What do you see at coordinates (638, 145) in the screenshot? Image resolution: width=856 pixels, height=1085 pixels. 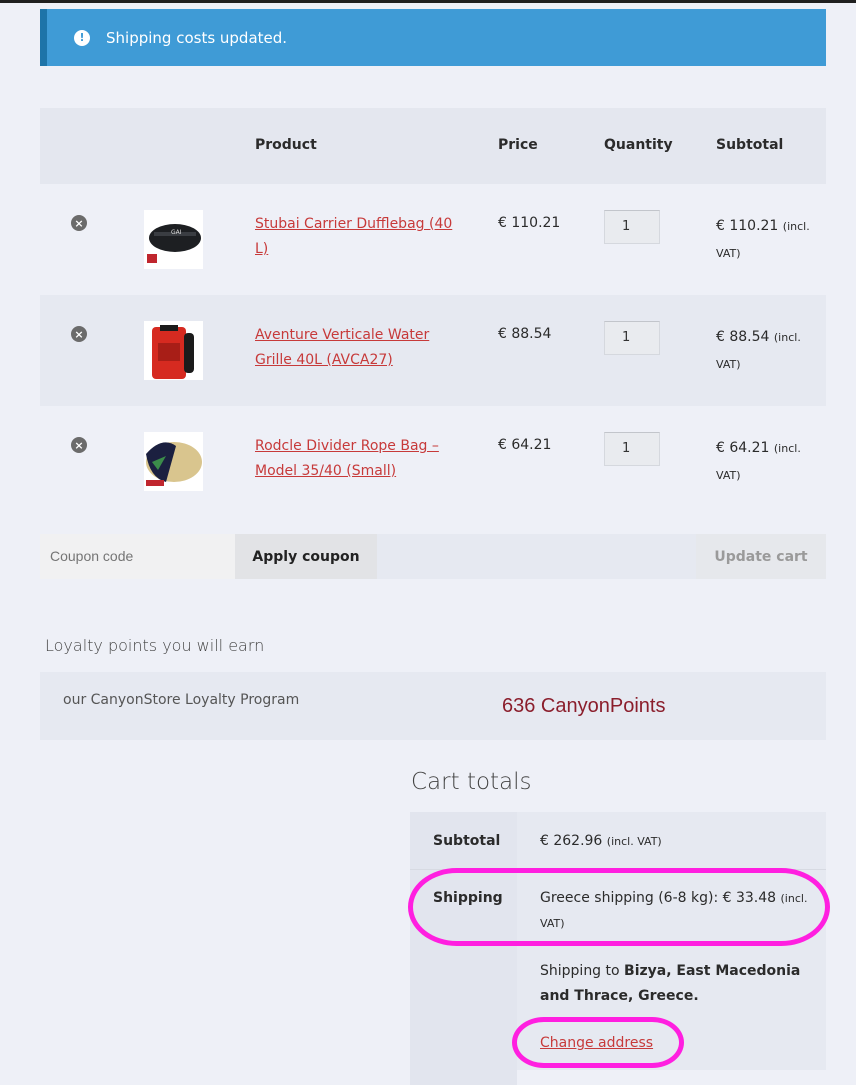 I see `header-quantity: Quantity` at bounding box center [638, 145].